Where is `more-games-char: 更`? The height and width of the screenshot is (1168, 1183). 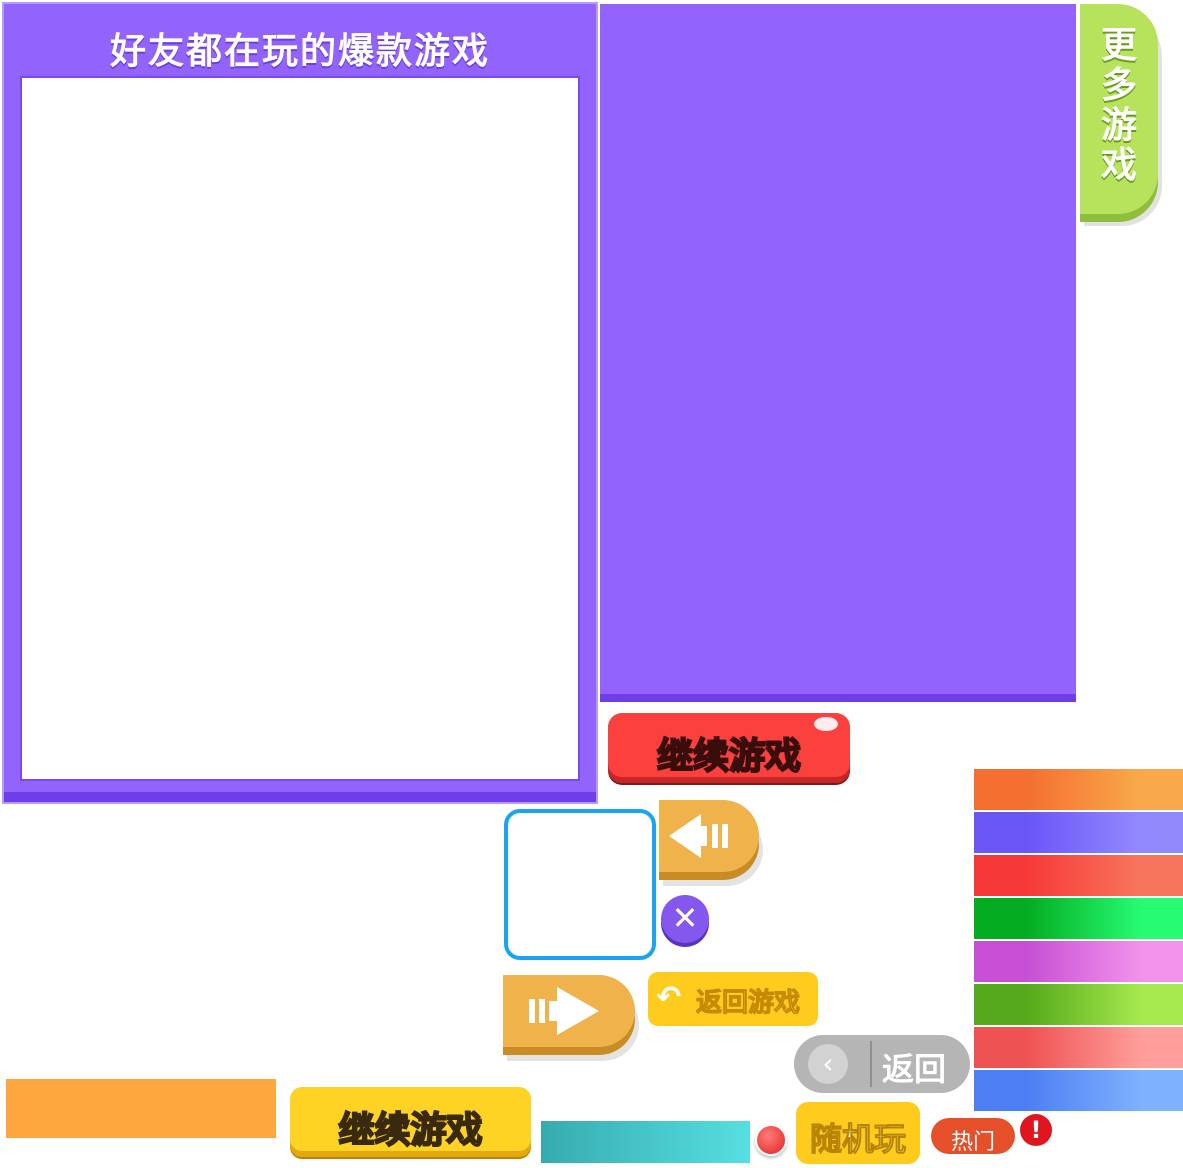
more-games-char: 更 is located at coordinates (1118, 45).